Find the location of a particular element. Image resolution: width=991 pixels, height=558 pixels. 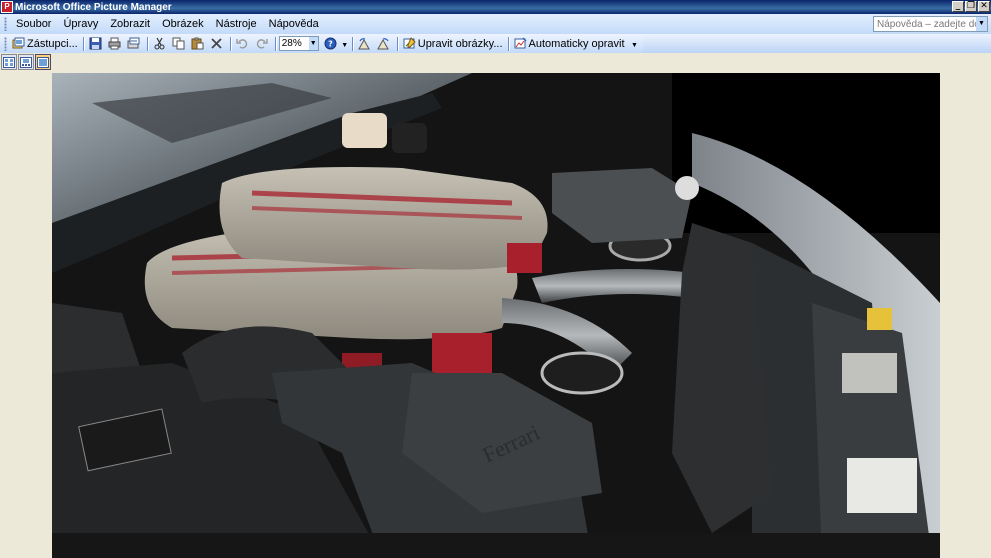

thumbnail-view-button is located at coordinates (9, 62).